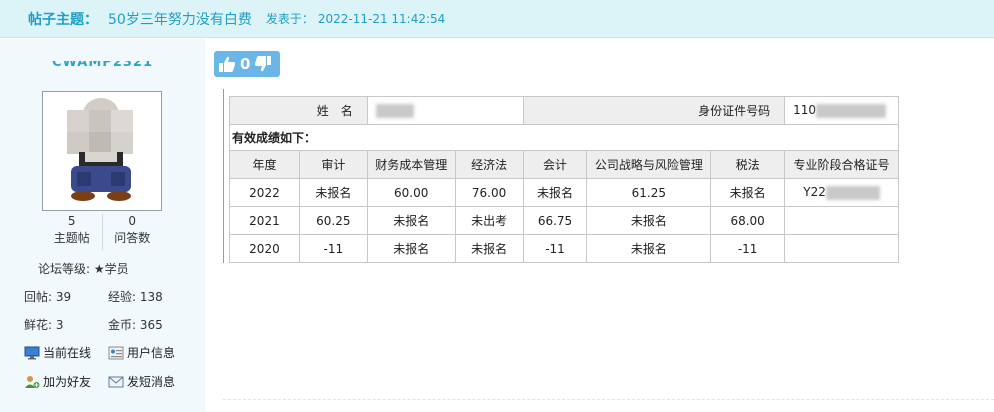  What do you see at coordinates (263, 64) in the screenshot?
I see `thumbs-down-icon` at bounding box center [263, 64].